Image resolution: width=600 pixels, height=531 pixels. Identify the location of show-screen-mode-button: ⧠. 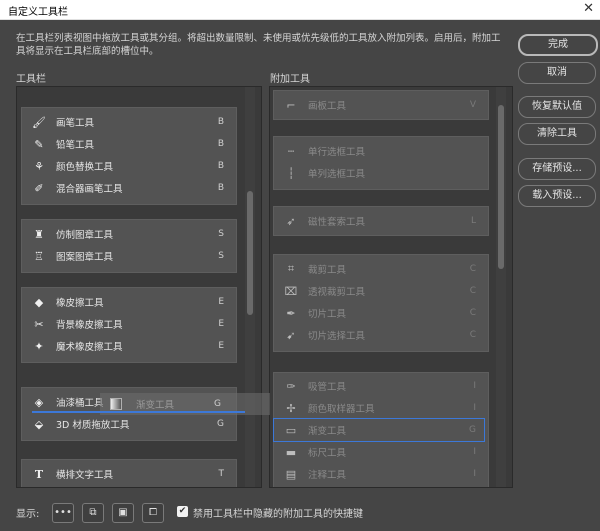
(153, 513).